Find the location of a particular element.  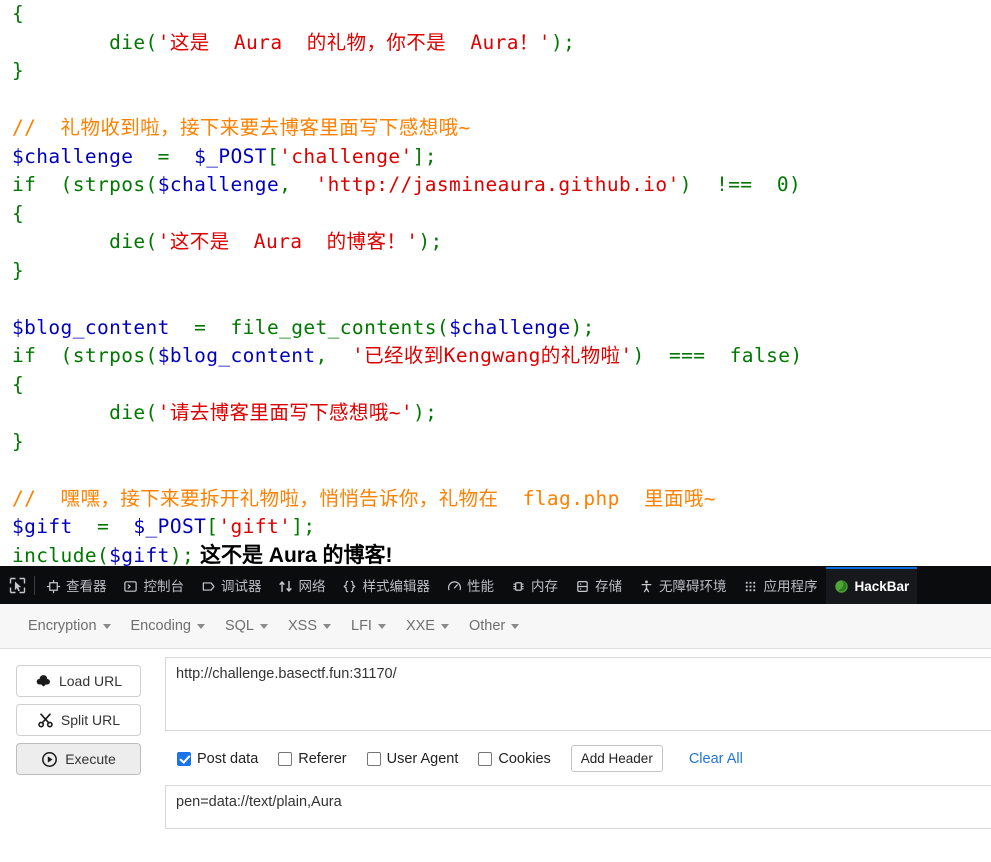

devtools-tab-label: HackBar is located at coordinates (882, 586).